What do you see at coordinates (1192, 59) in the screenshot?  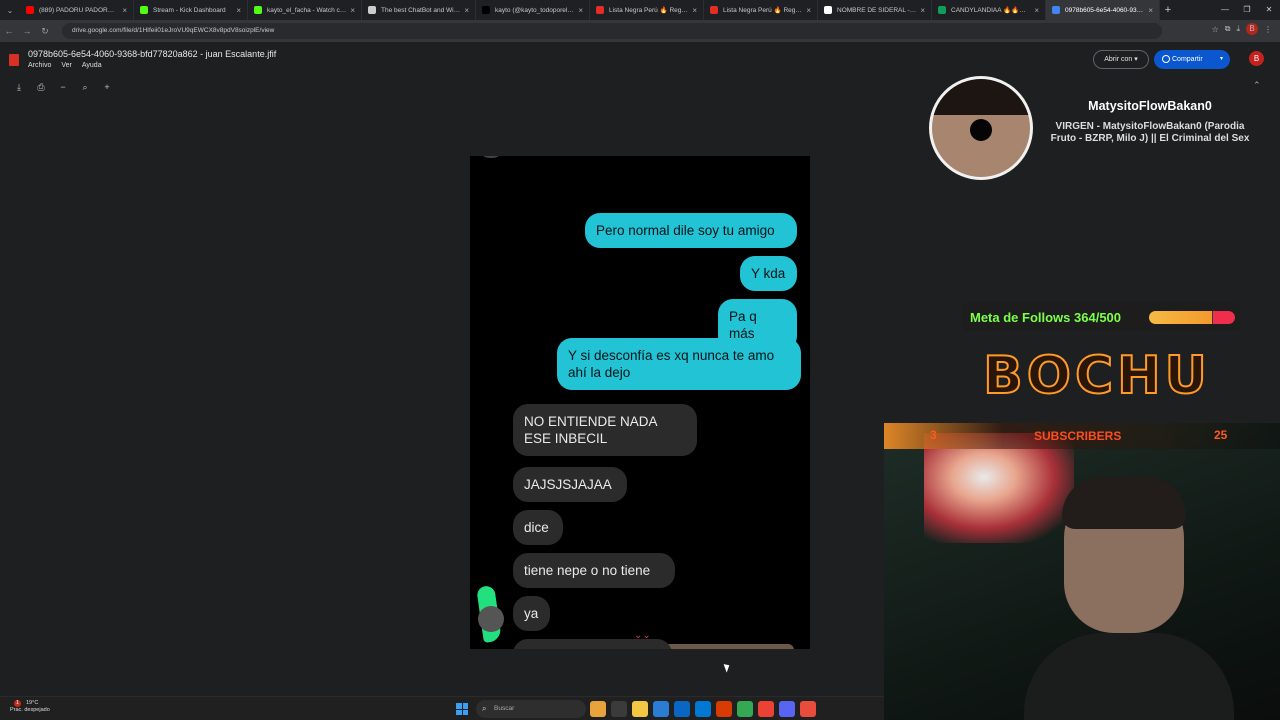 I see `share-button: Compartir ▾` at bounding box center [1192, 59].